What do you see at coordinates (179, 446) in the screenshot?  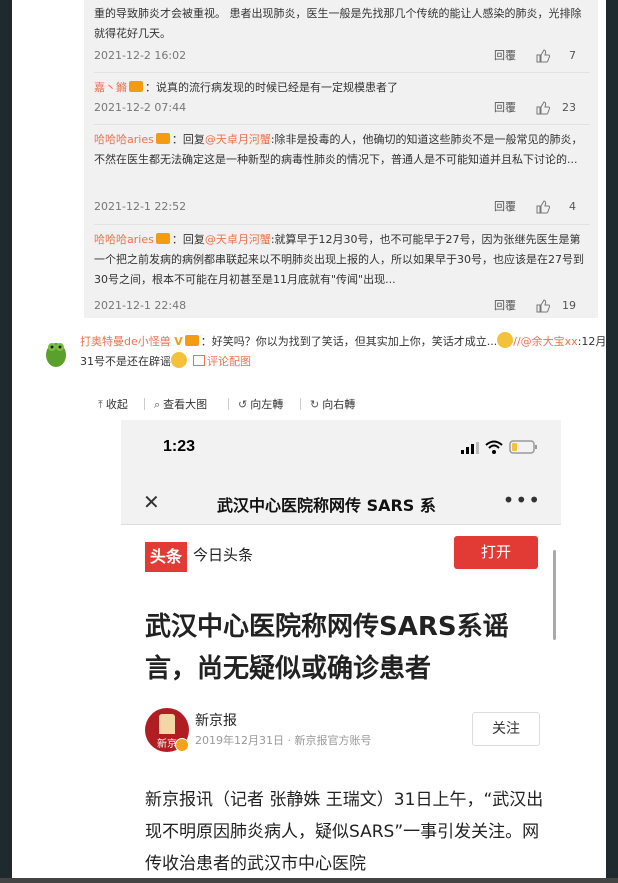 I see `status-time: 1:23` at bounding box center [179, 446].